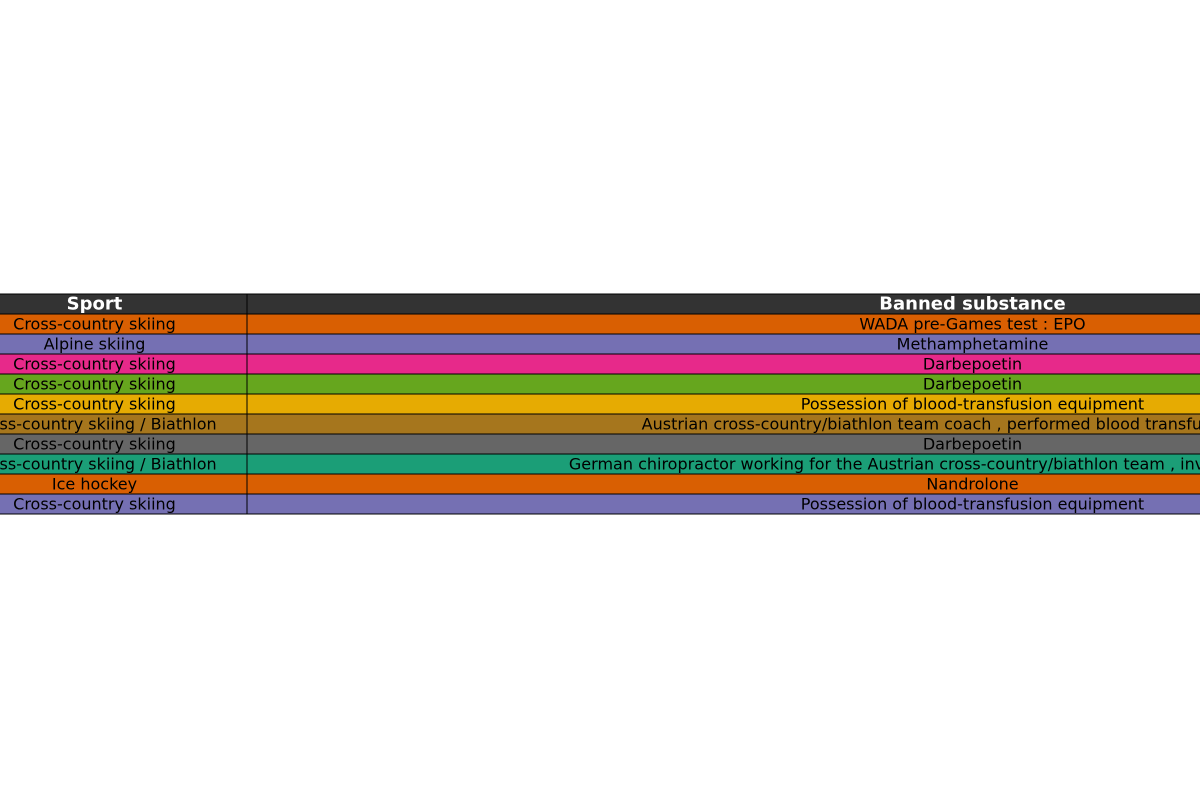 Image resolution: width=1200 pixels, height=800 pixels. I want to click on table-text-sport-5: Cross-country skiing / Biathlon, so click(108, 424).